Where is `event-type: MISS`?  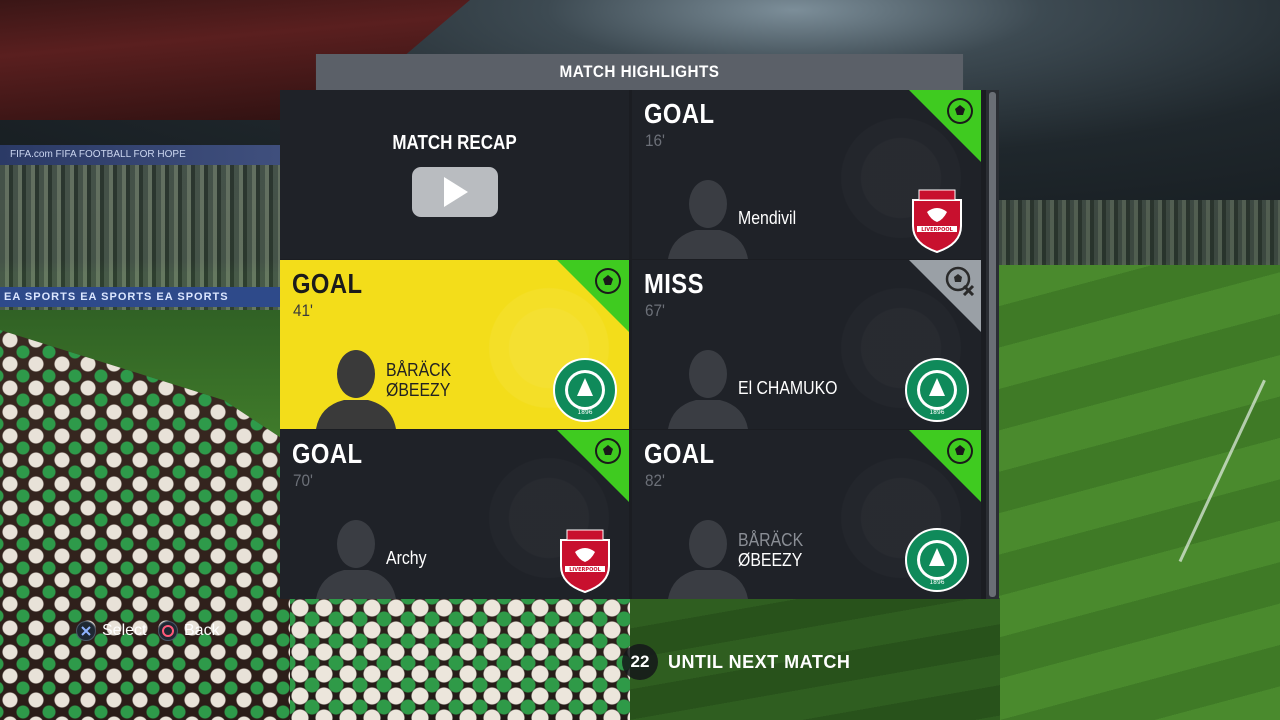 event-type: MISS is located at coordinates (674, 283).